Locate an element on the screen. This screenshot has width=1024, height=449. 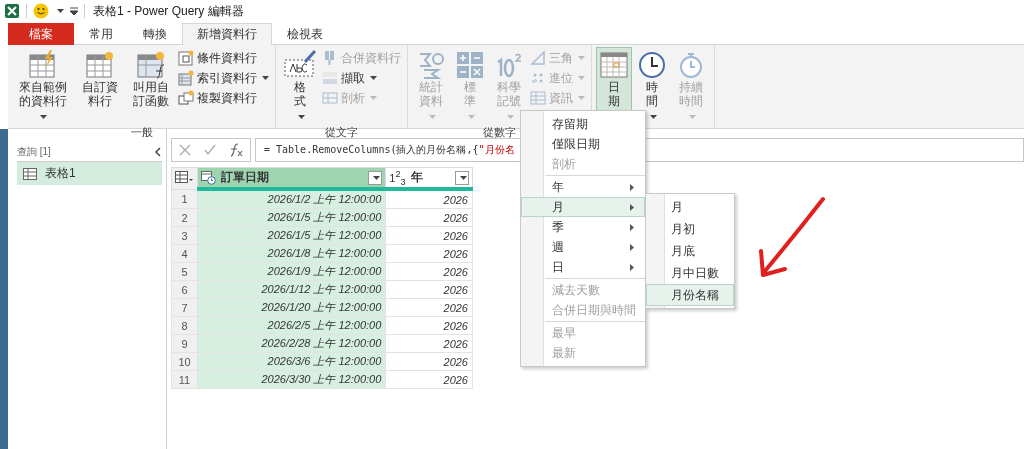
ribbon-tab: 轉換 is located at coordinates (155, 34).